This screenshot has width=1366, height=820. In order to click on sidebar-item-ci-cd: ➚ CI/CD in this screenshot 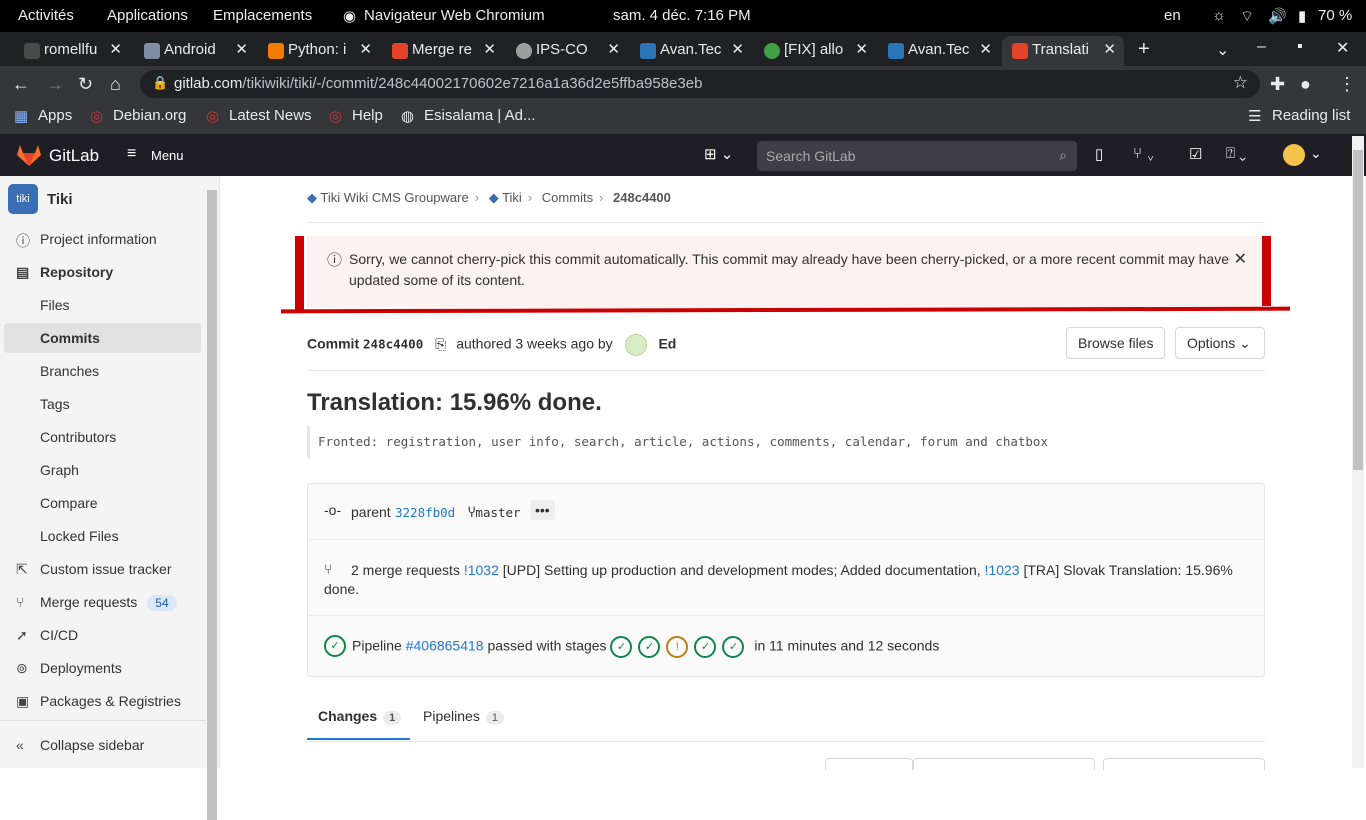, I will do `click(102, 635)`.